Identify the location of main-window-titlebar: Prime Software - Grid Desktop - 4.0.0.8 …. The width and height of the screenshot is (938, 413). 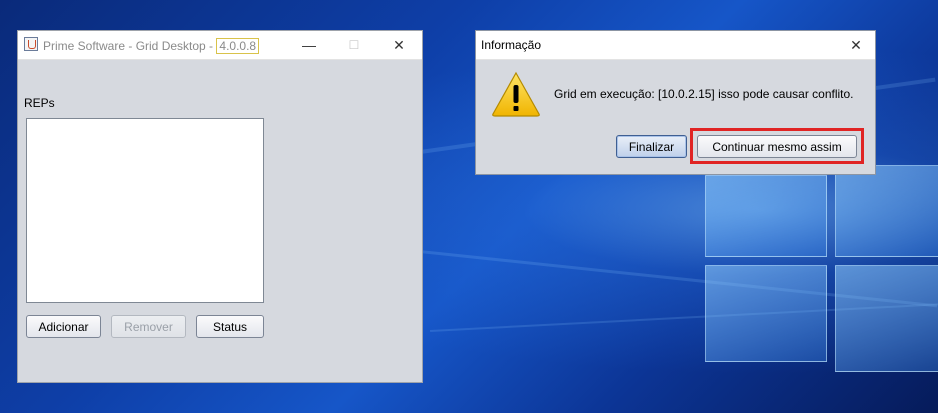
(220, 45).